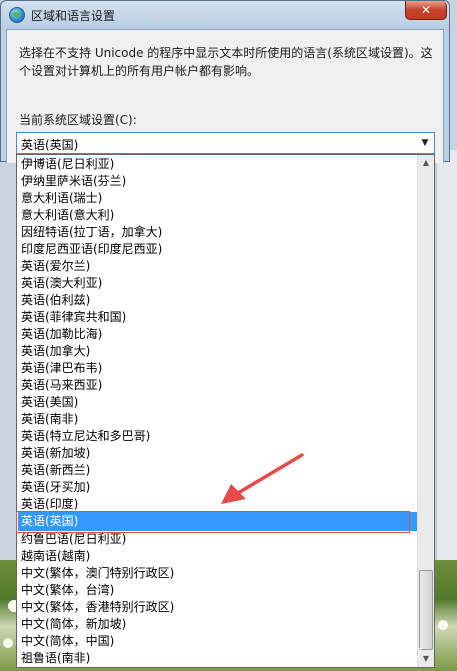 This screenshot has width=457, height=671. Describe the element at coordinates (262, 478) in the screenshot. I see `annotation-arrow-icon` at that location.